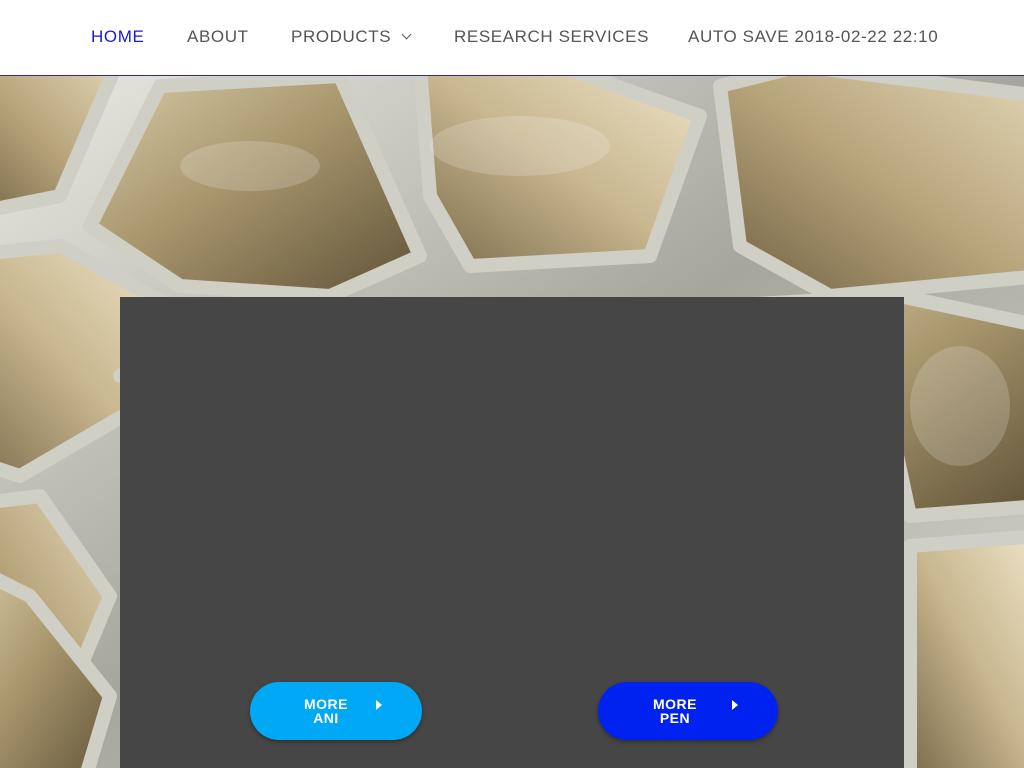 The height and width of the screenshot is (768, 1024). What do you see at coordinates (675, 704) in the screenshot?
I see `more-pen-line1: MORE` at bounding box center [675, 704].